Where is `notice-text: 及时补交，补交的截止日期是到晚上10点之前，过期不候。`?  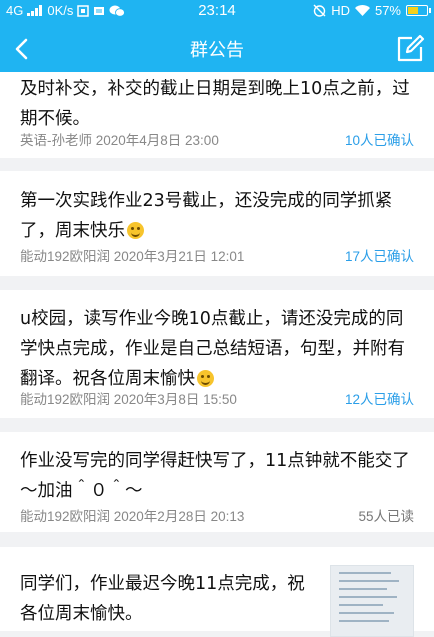 notice-text: 及时补交，补交的截止日期是到晚上10点之前，过期不候。 is located at coordinates (215, 104).